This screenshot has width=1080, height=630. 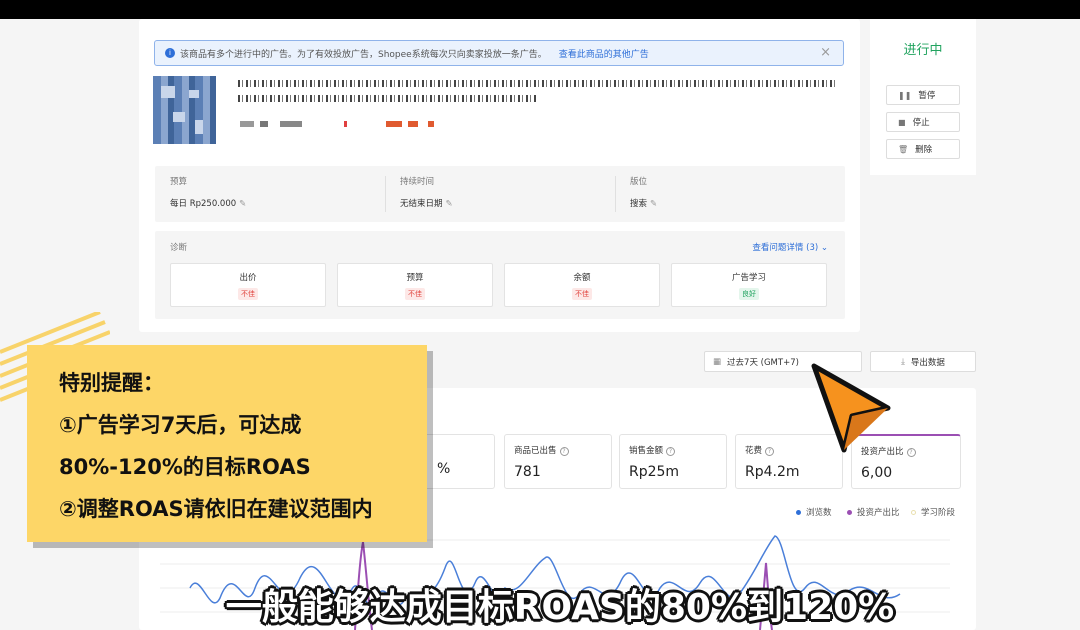 What do you see at coordinates (730, 194) in the screenshot?
I see `placement-section: 版位 搜索 ✎` at bounding box center [730, 194].